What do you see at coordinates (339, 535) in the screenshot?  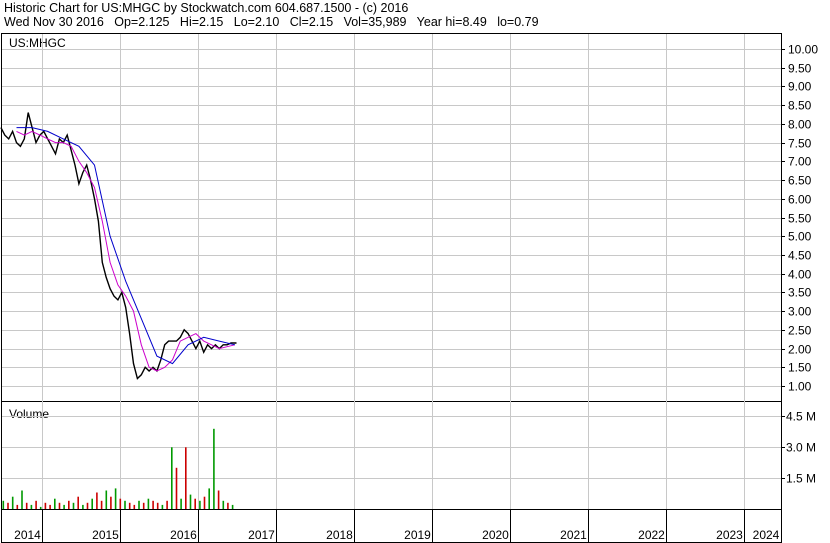 I see `x-tick-label: 2018` at bounding box center [339, 535].